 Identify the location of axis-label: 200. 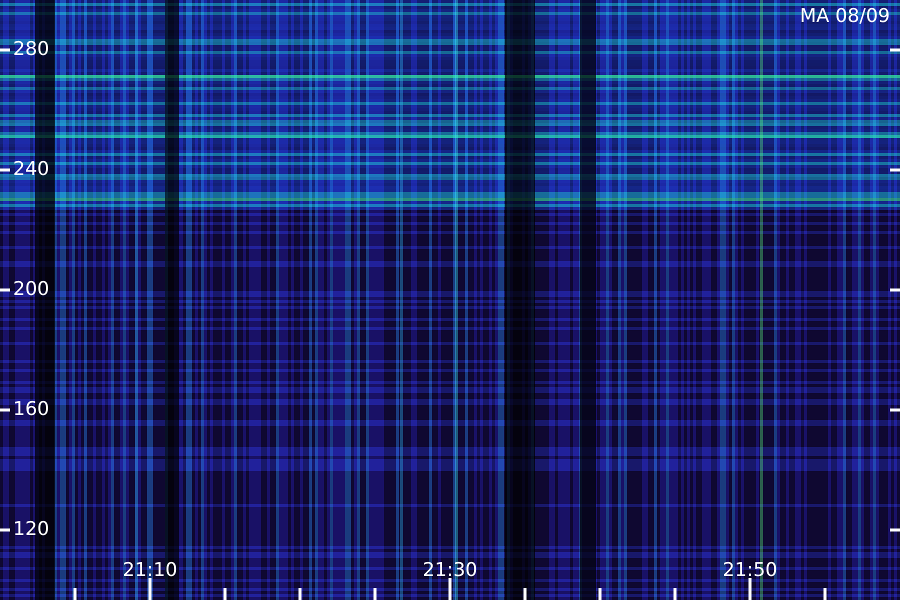
(31, 289).